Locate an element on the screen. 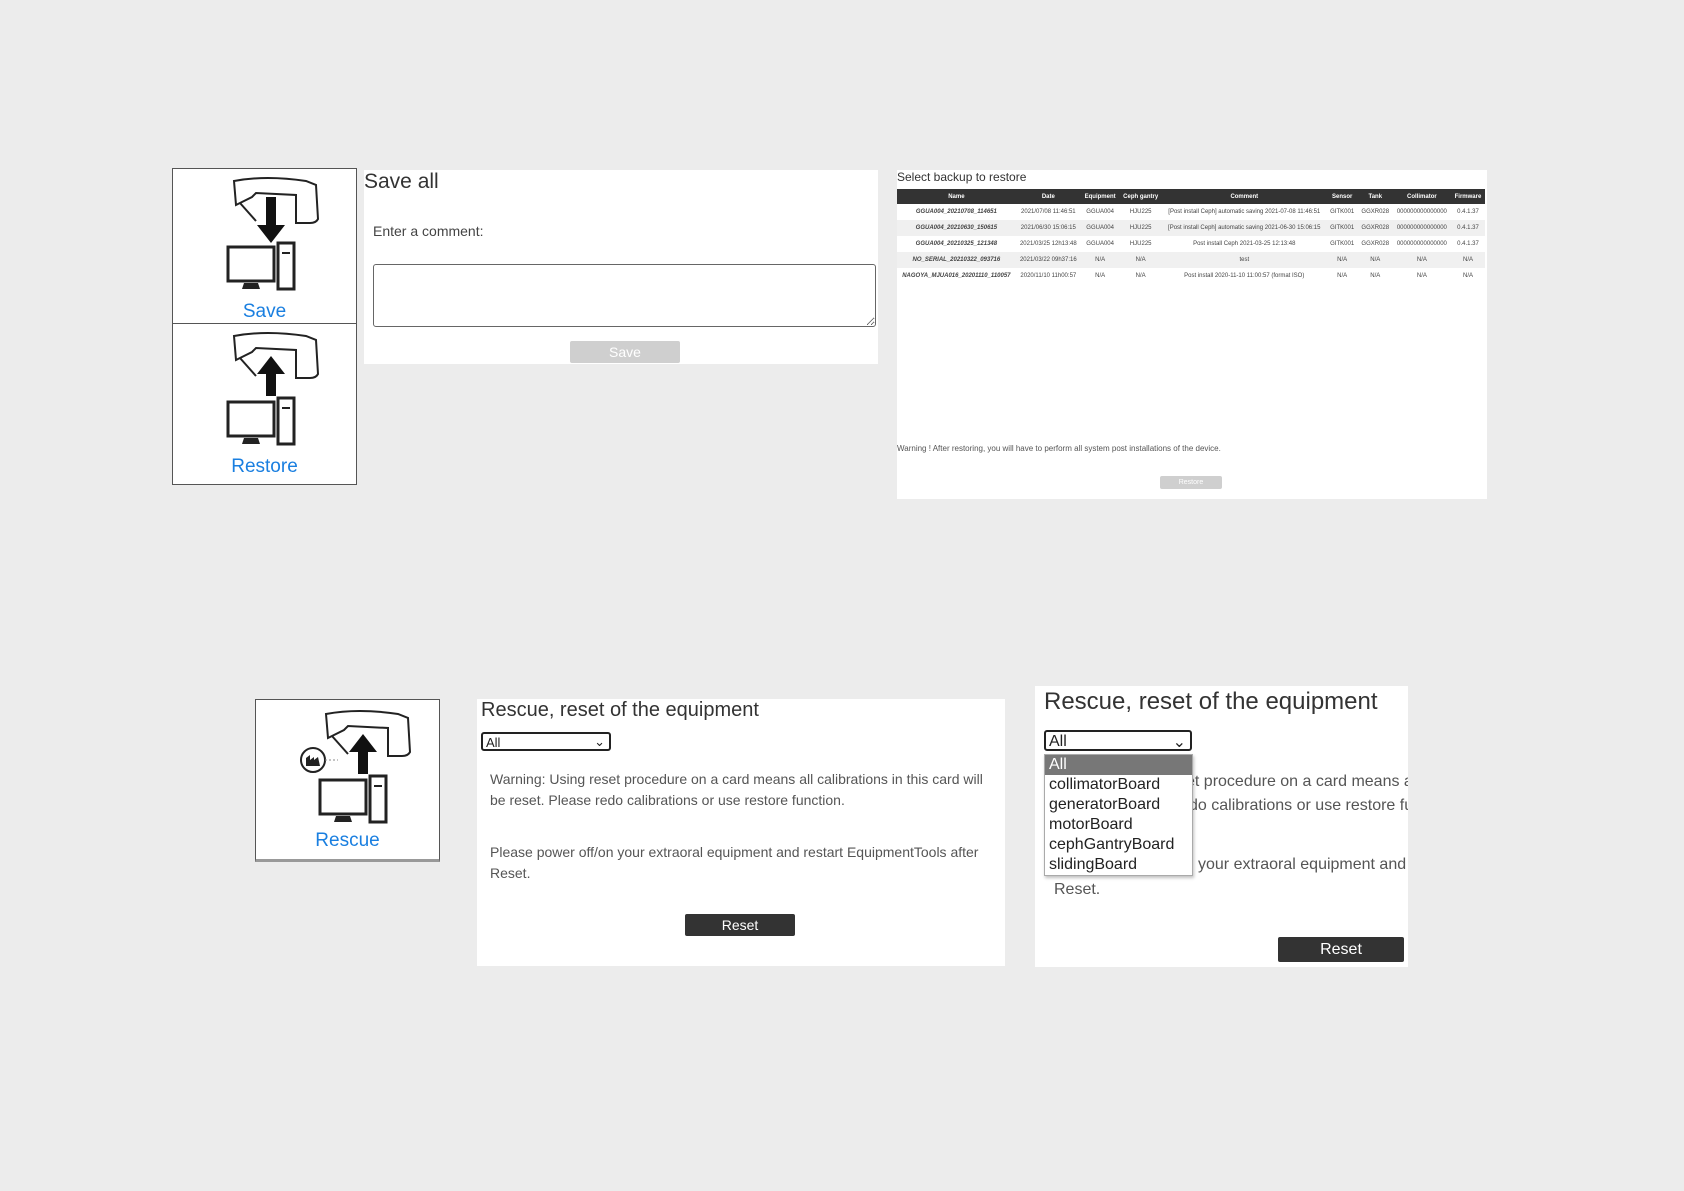  board-select-open: All ⌄ is located at coordinates (1118, 740).